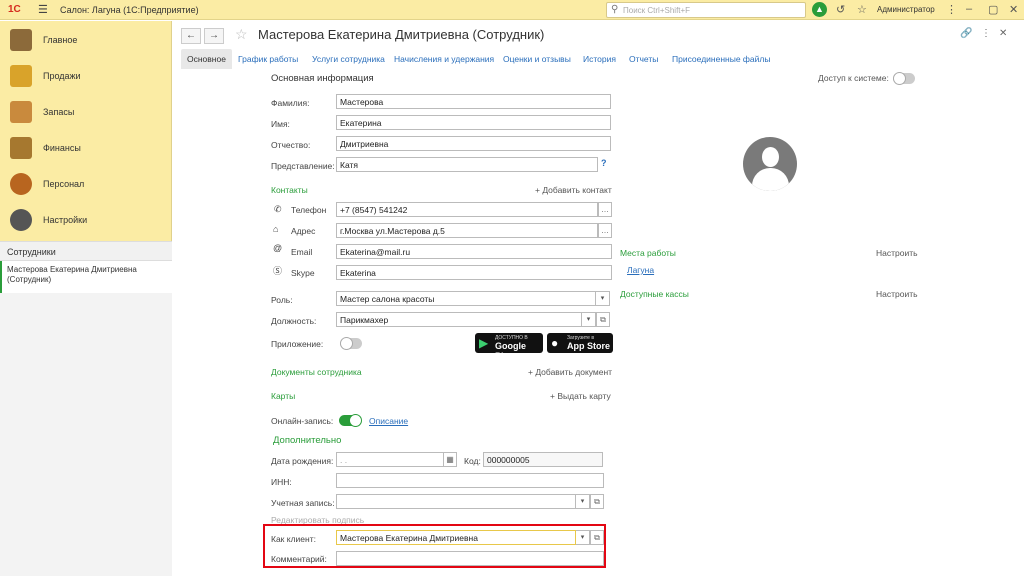 The image size is (1024, 576). I want to click on search-input: ⚲ Поиск Ctrl+Shift+F, so click(706, 10).